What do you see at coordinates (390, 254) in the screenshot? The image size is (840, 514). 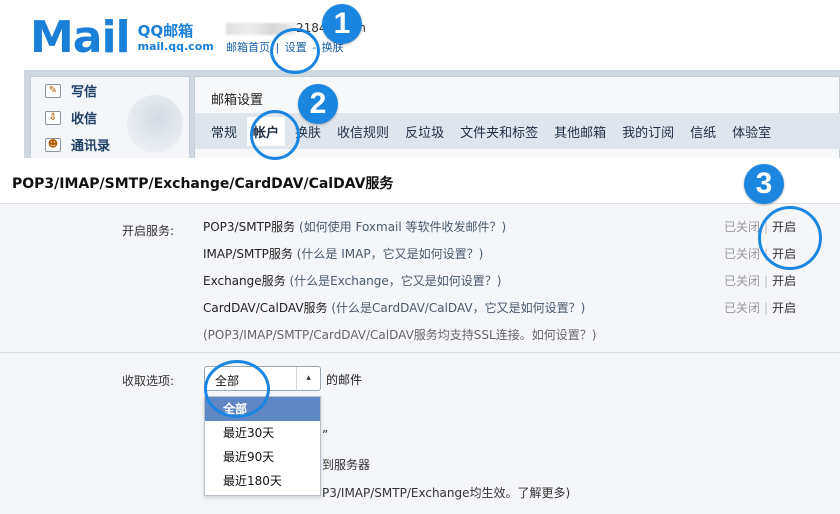 I see `imap-help-link: (什么是 IMAP，它又是如何设置？)` at bounding box center [390, 254].